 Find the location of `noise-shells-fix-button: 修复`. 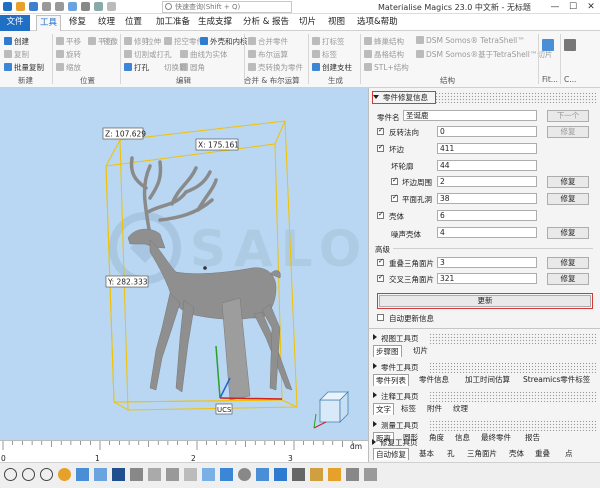

noise-shells-fix-button: 修复 is located at coordinates (568, 233).